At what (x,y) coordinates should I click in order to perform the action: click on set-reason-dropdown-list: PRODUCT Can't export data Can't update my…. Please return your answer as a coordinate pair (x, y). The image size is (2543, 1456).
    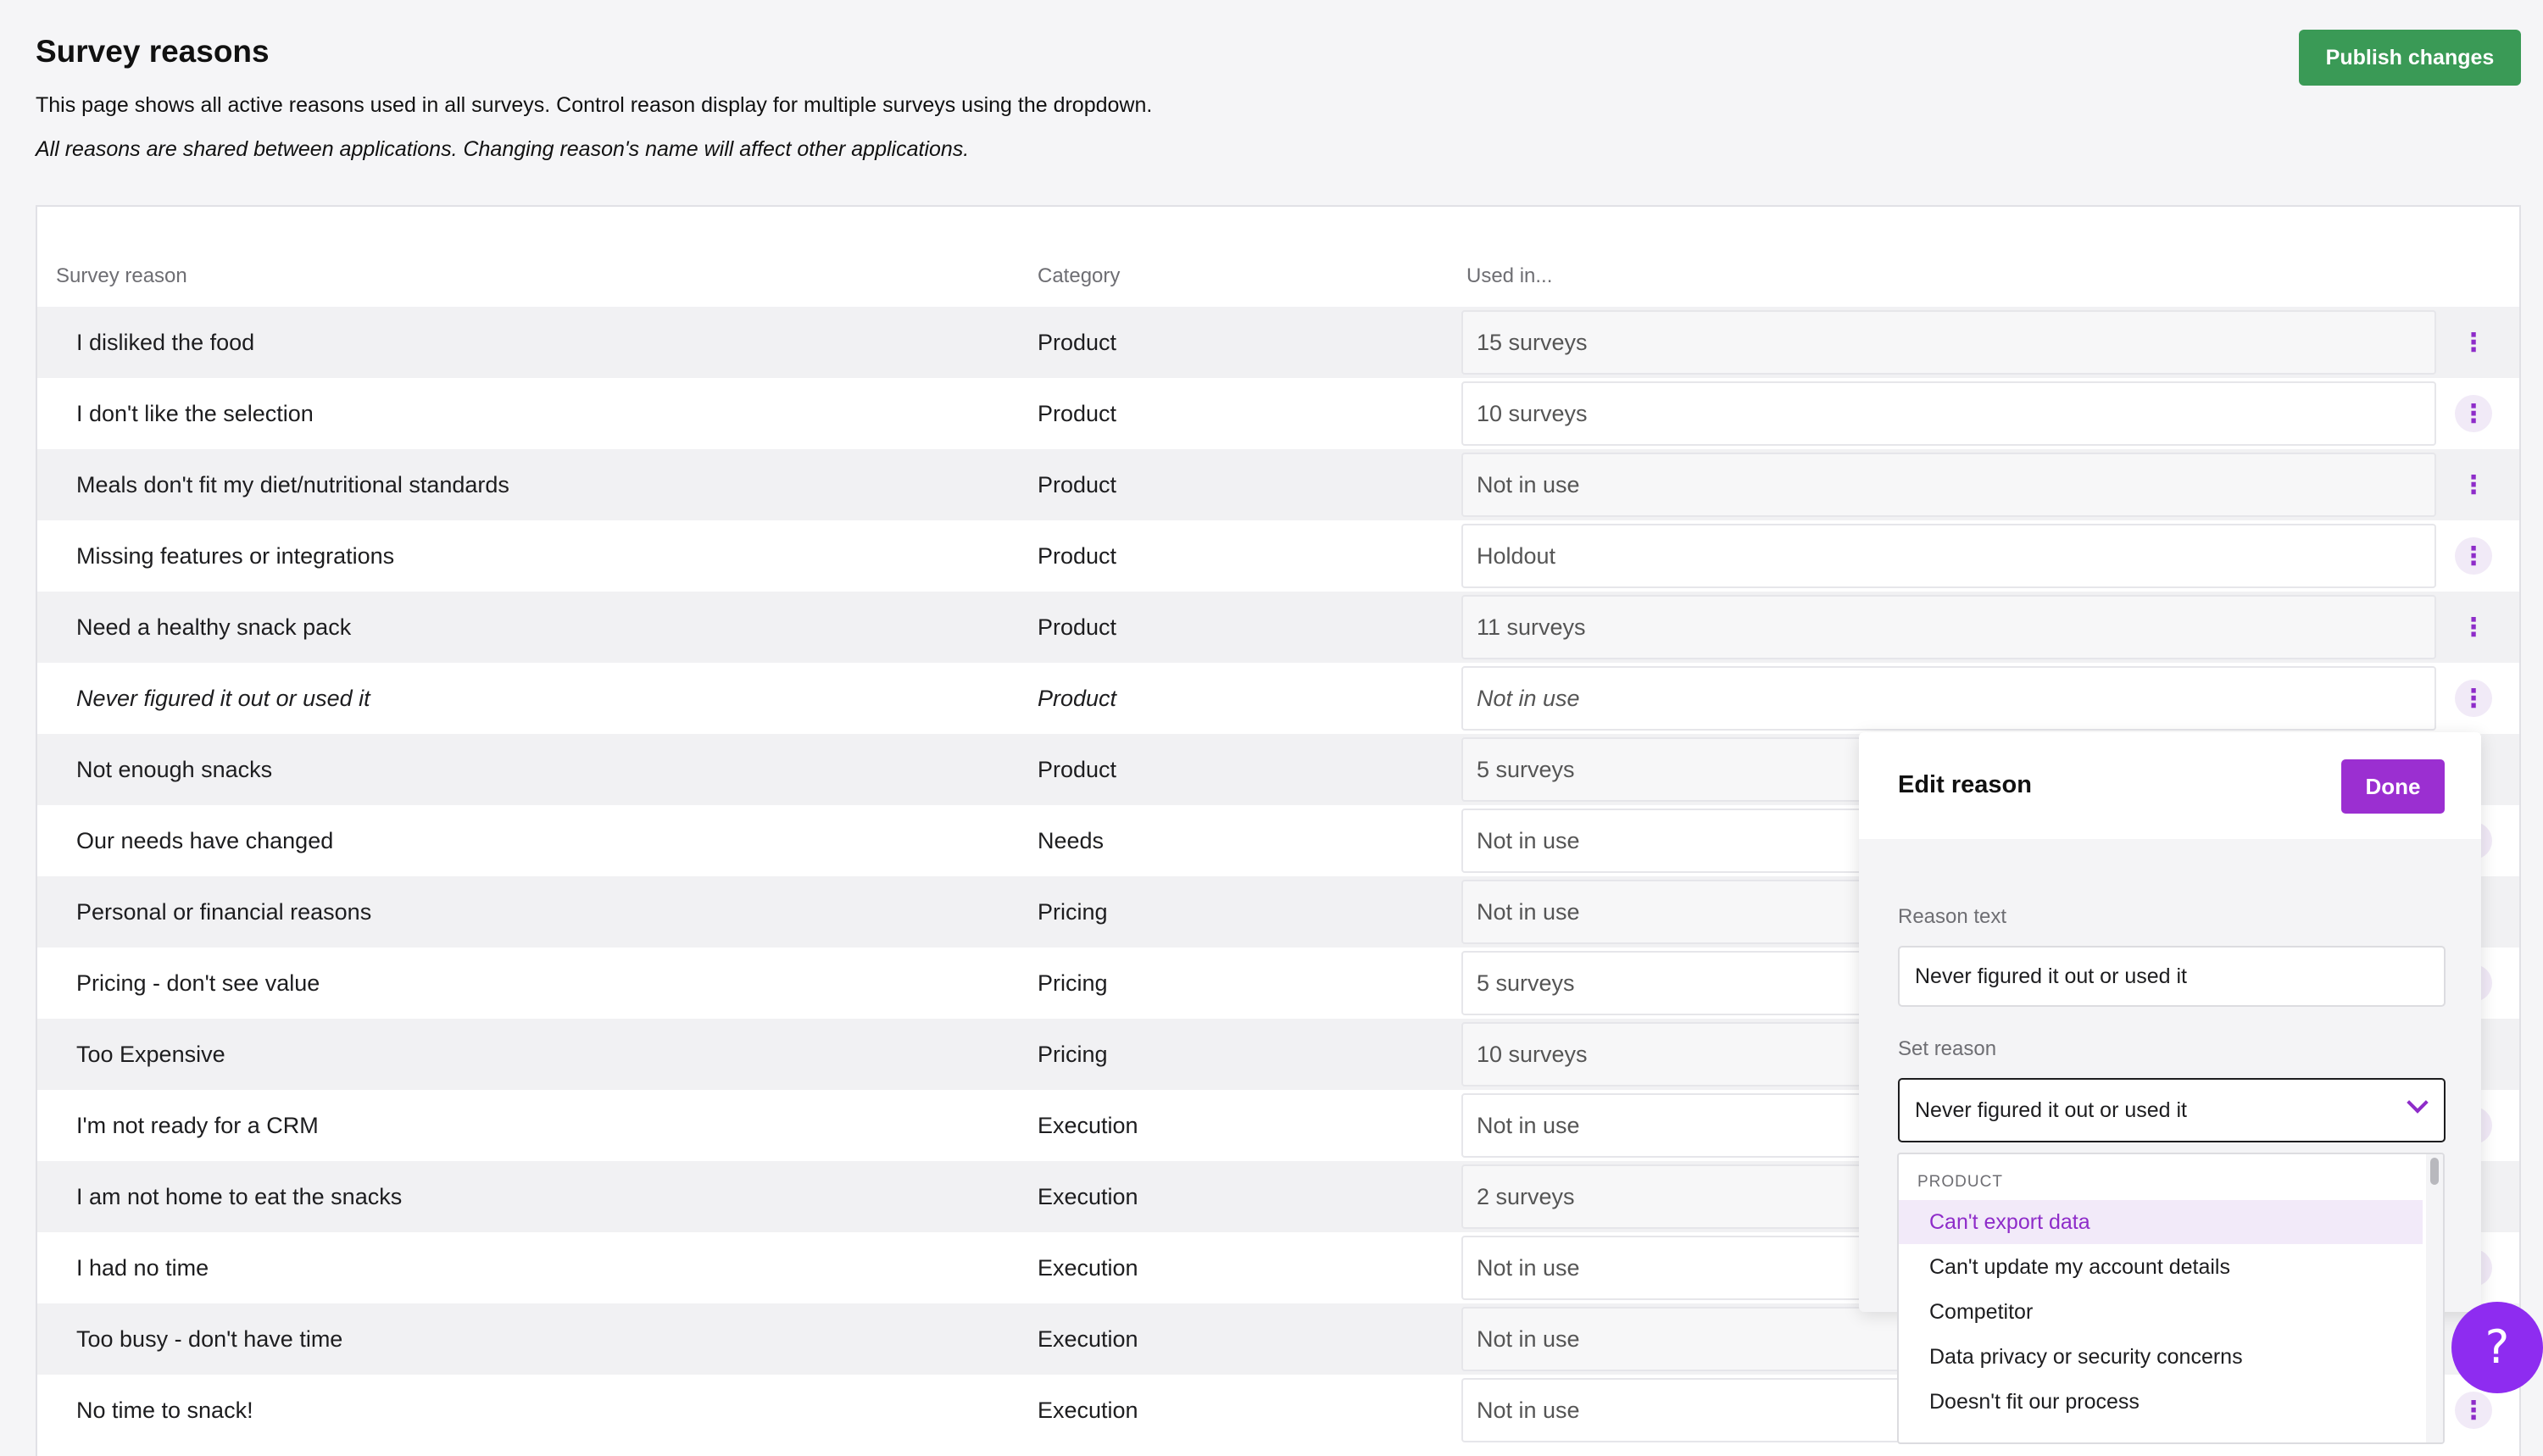
    Looking at the image, I should click on (2171, 1298).